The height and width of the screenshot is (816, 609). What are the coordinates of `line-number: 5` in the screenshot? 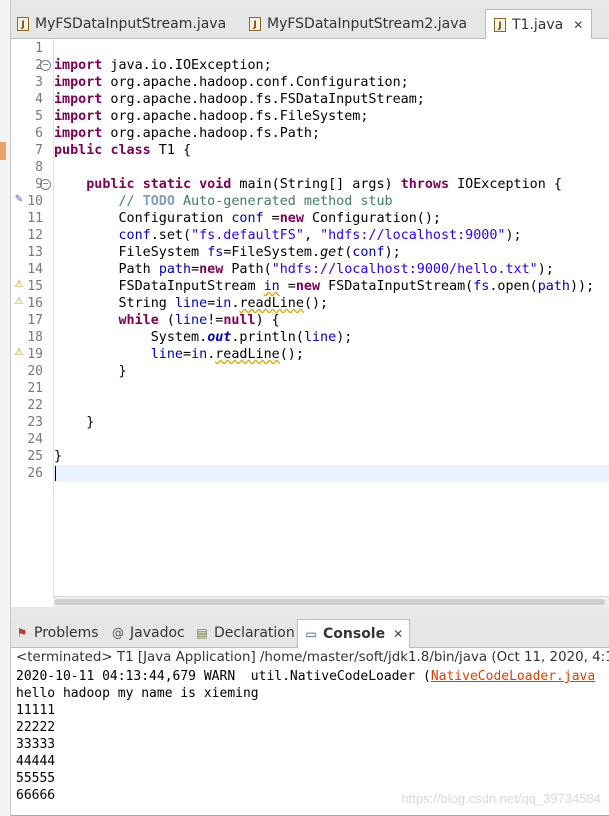 It's located at (39, 116).